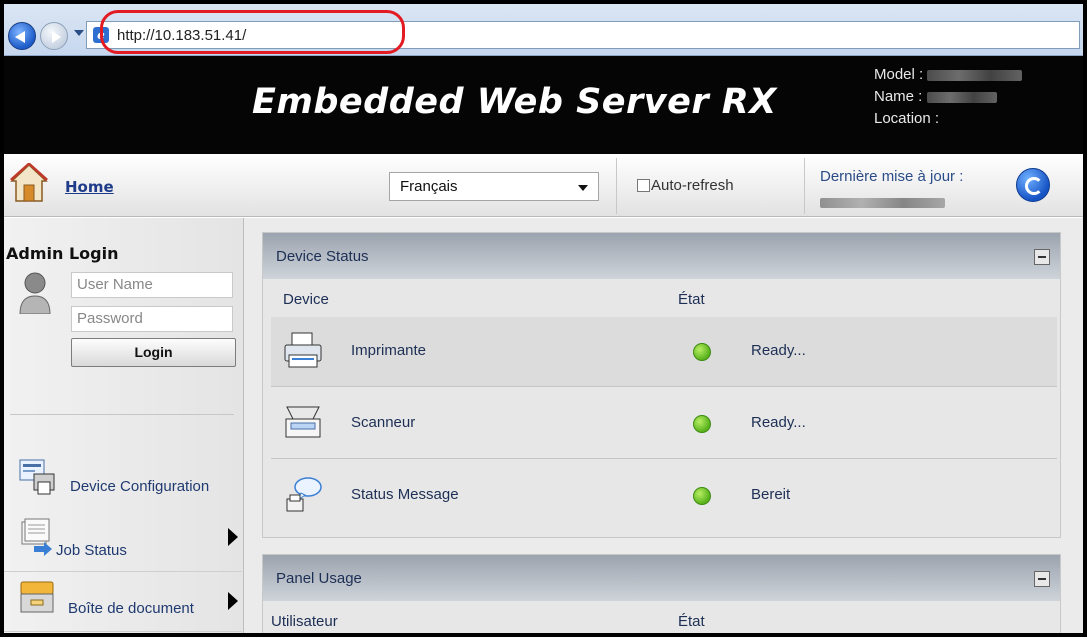 Image resolution: width=1087 pixels, height=637 pixels. What do you see at coordinates (494, 186) in the screenshot?
I see `language-select: Français` at bounding box center [494, 186].